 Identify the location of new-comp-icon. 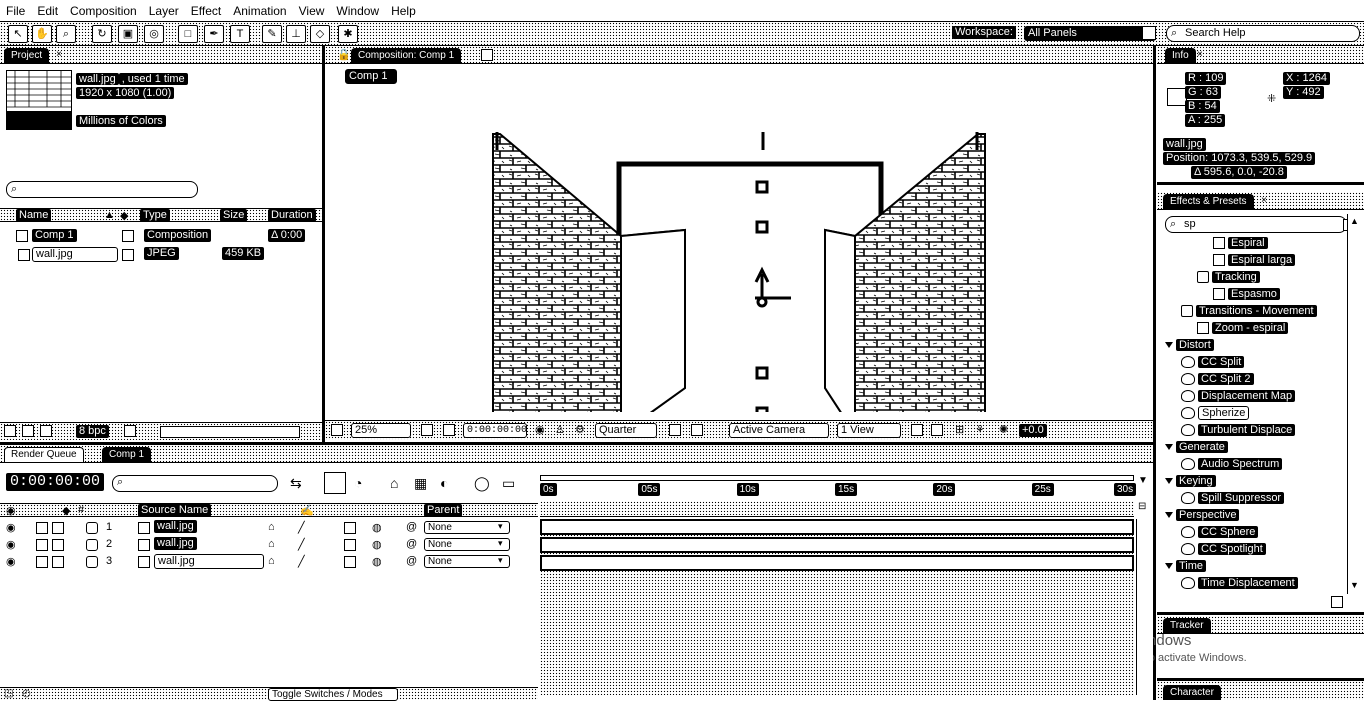
(46, 431).